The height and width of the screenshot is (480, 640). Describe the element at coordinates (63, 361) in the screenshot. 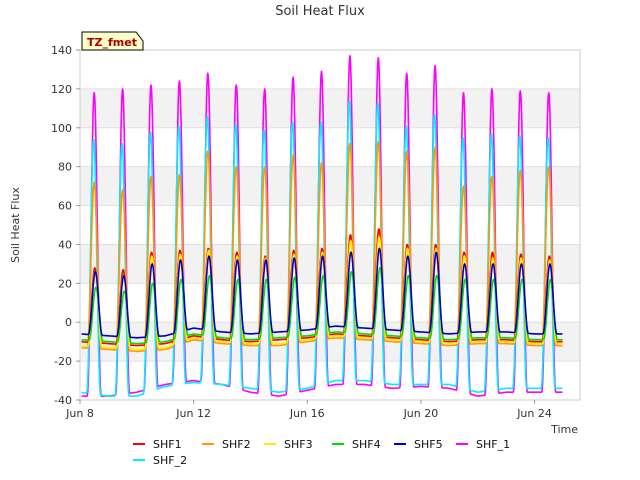

I see `y-tick-label: -20` at that location.